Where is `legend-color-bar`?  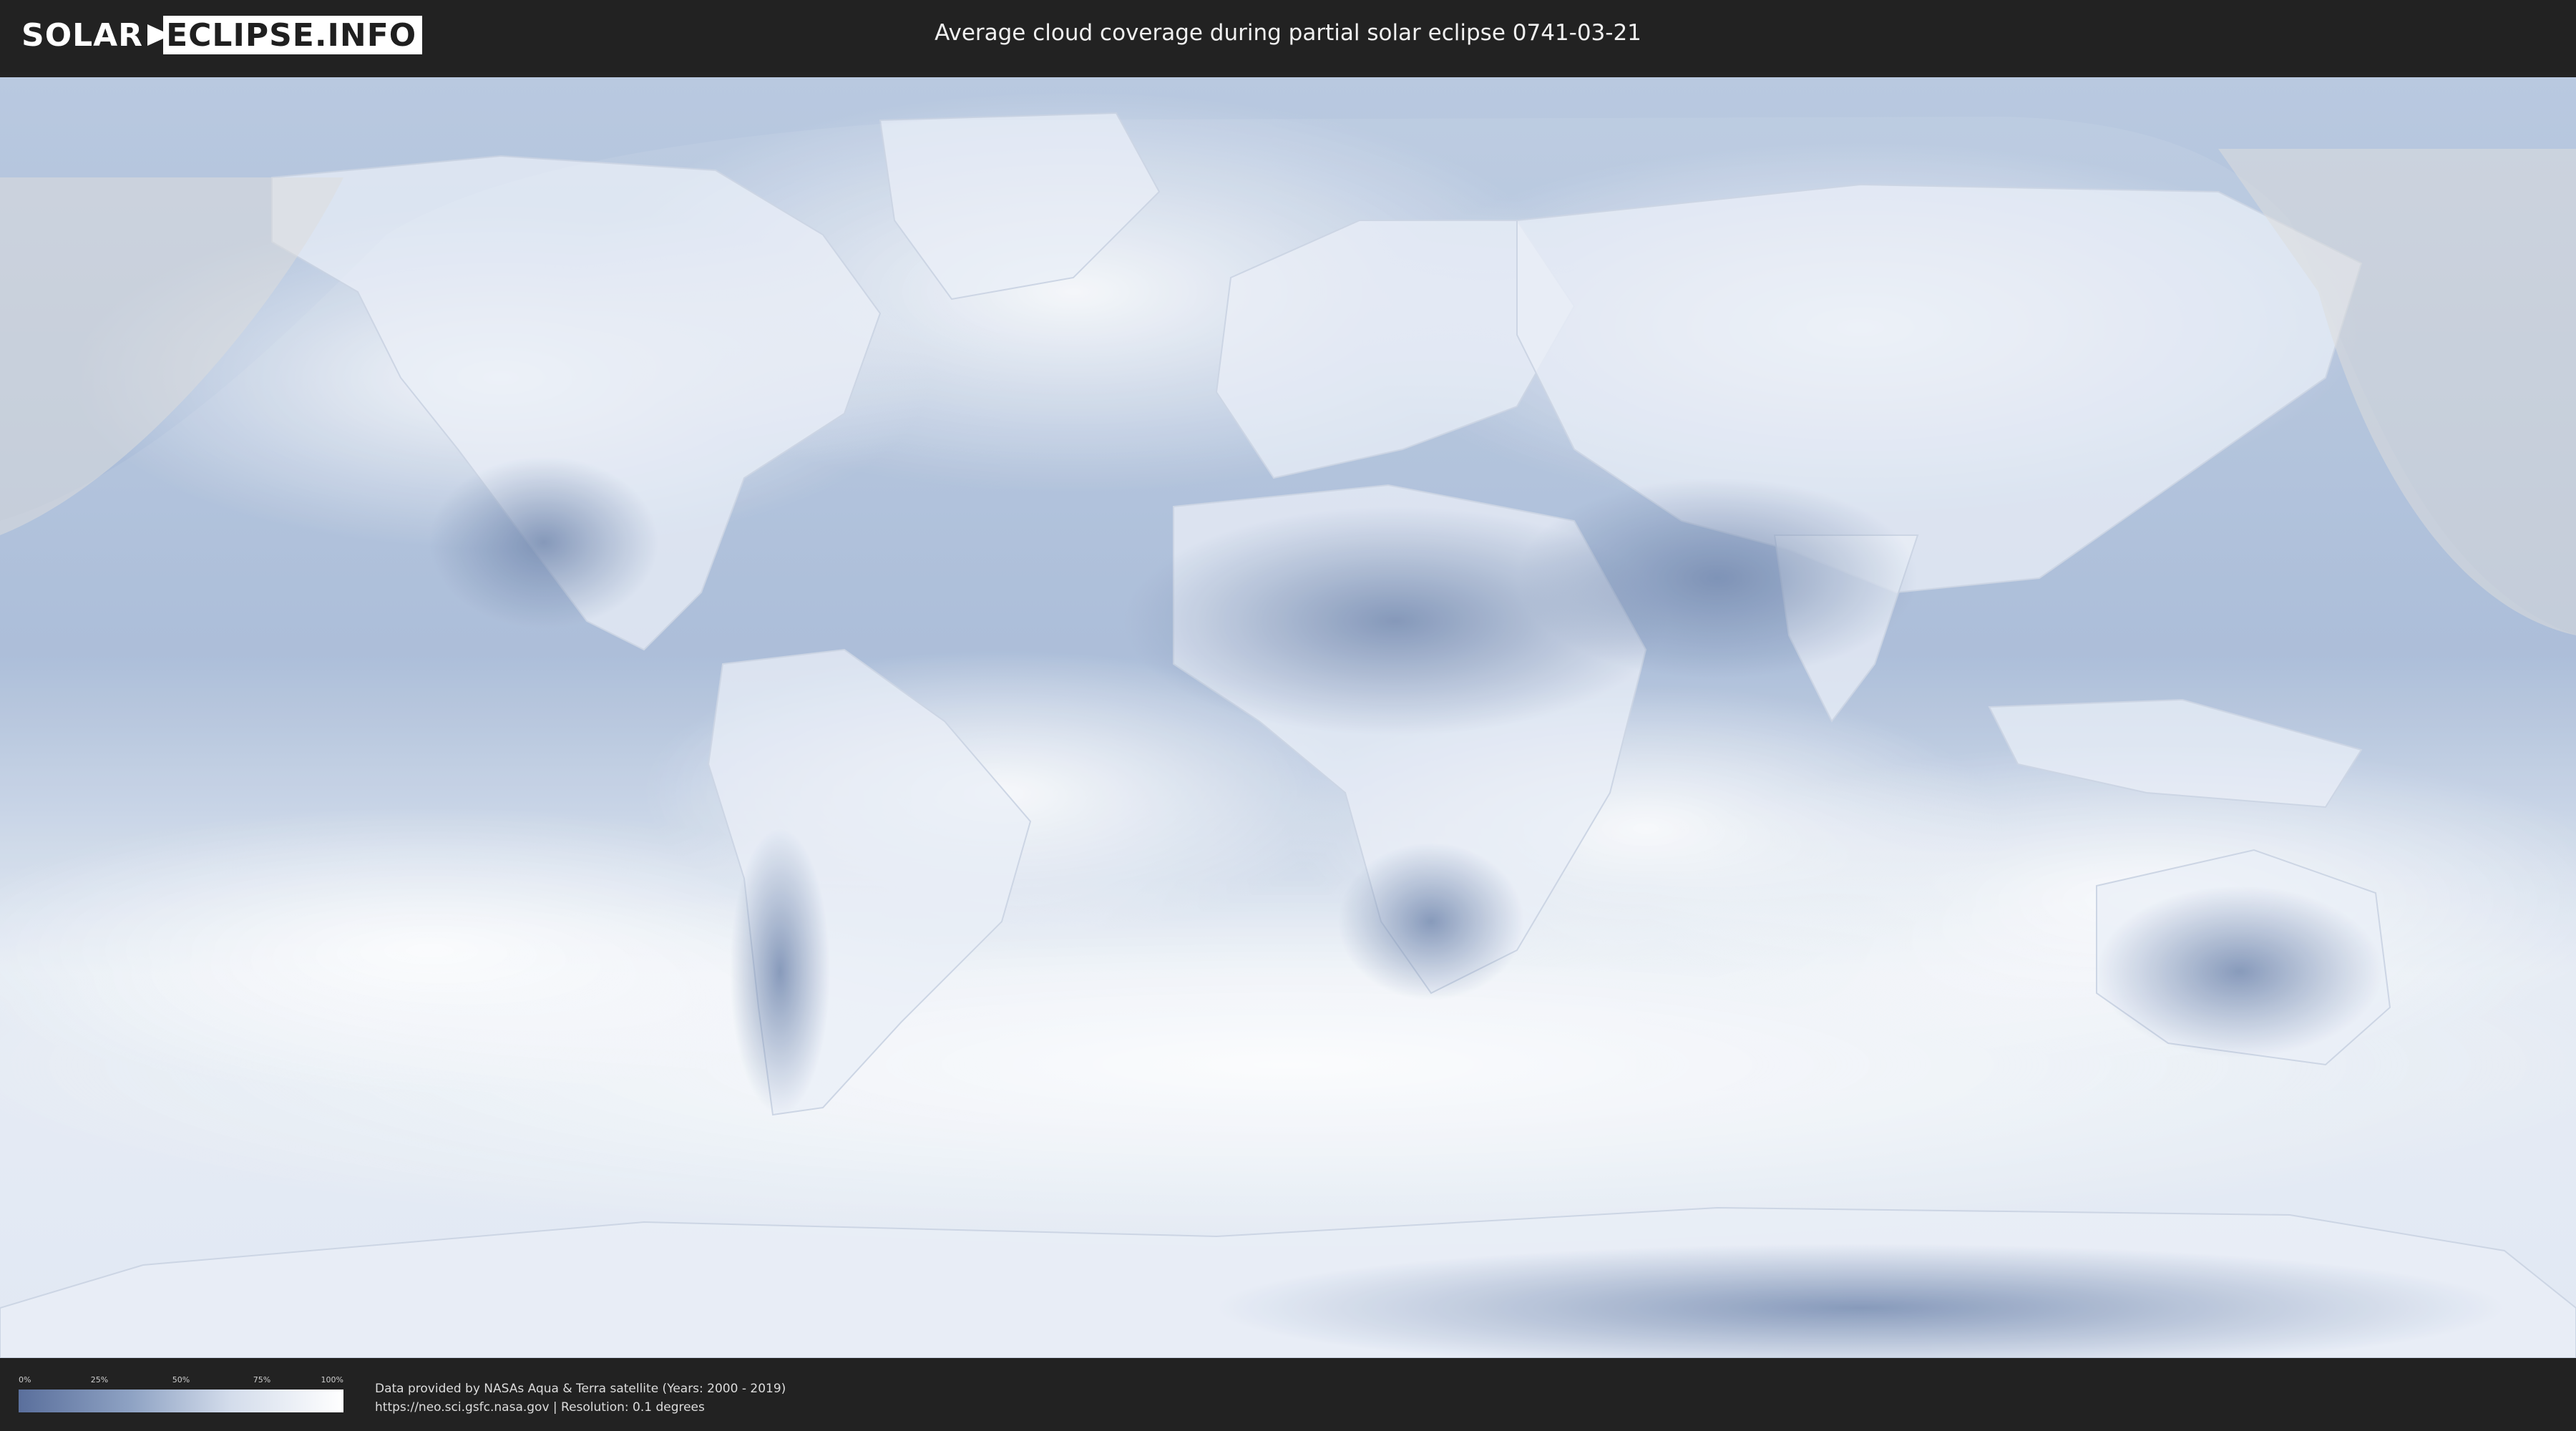 legend-color-bar is located at coordinates (181, 1401).